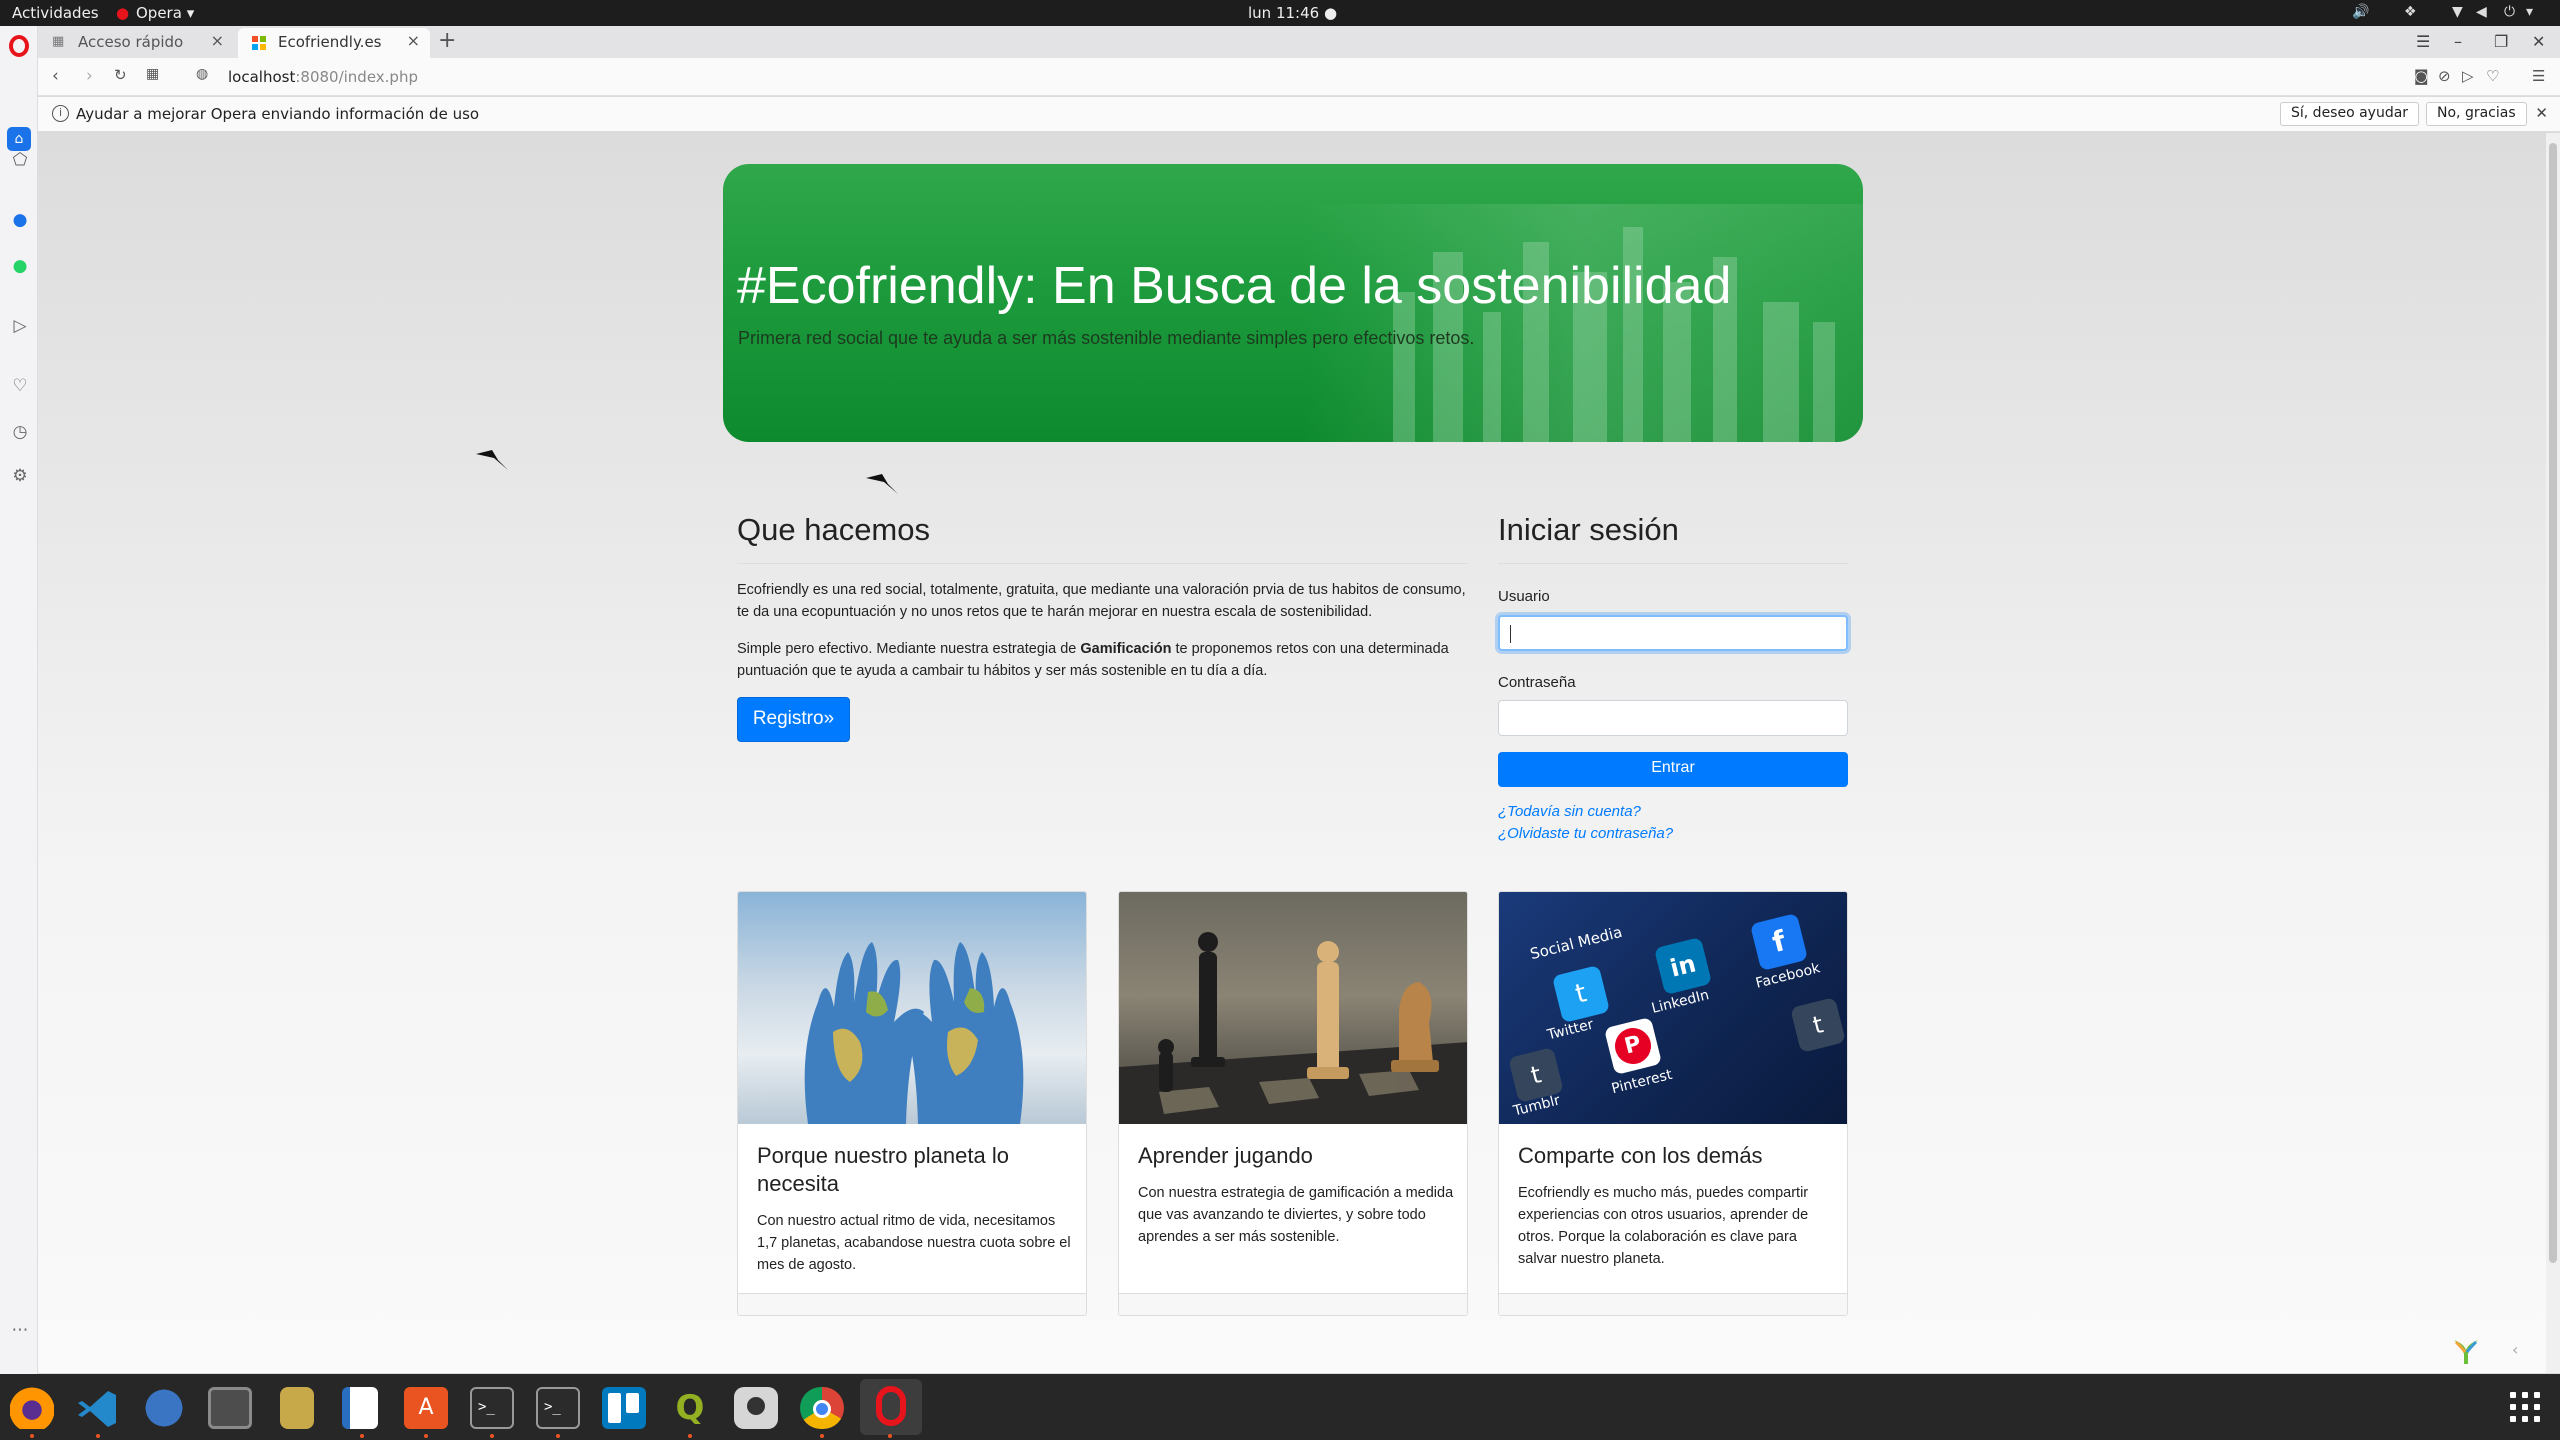 The width and height of the screenshot is (2560, 1440). Describe the element at coordinates (2465, 1351) in the screenshot. I see `yii-debug-toolbar-icon` at that location.